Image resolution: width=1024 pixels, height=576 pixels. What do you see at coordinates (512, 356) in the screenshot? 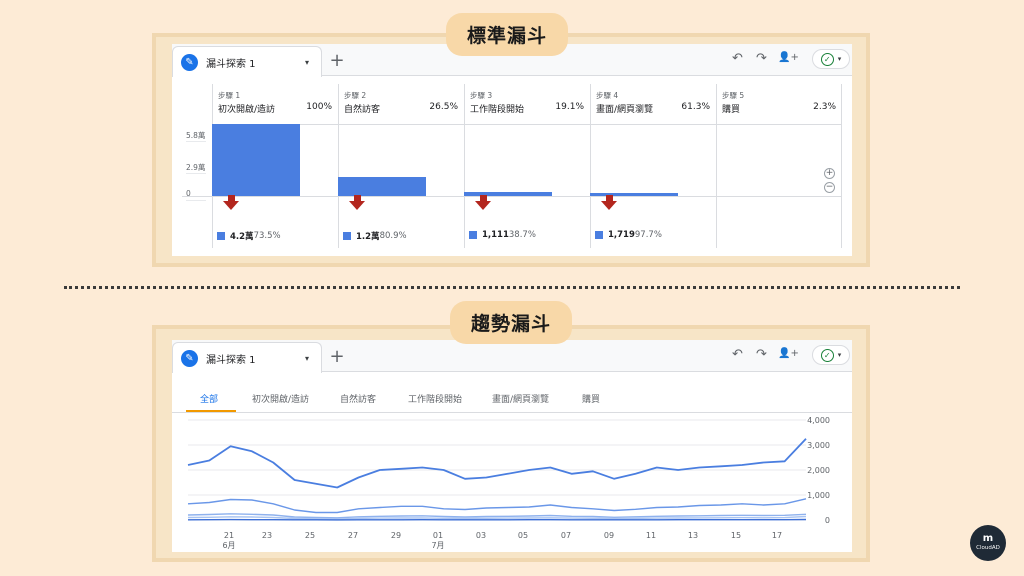
I see `toolbar: ✎ 漏斗探索 1 ▾ + ↶ ↷ 👤+ ✓ ▾` at bounding box center [512, 356].